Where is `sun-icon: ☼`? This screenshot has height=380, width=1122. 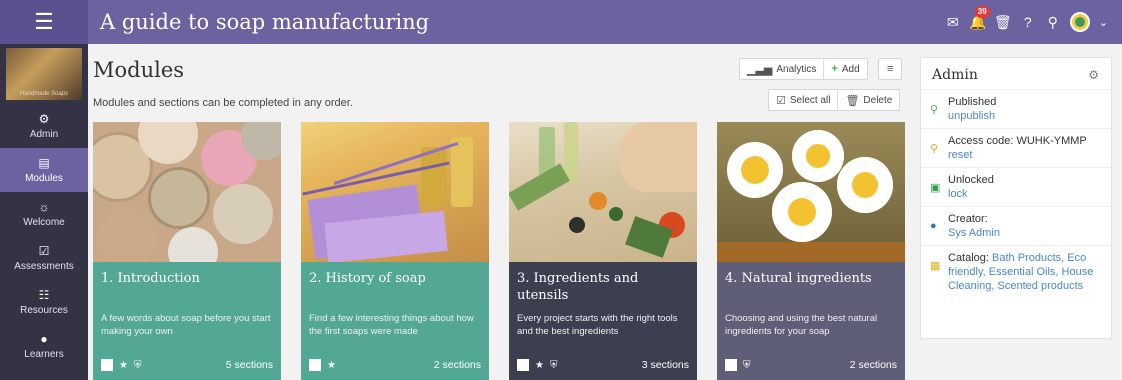 sun-icon: ☼ is located at coordinates (44, 207).